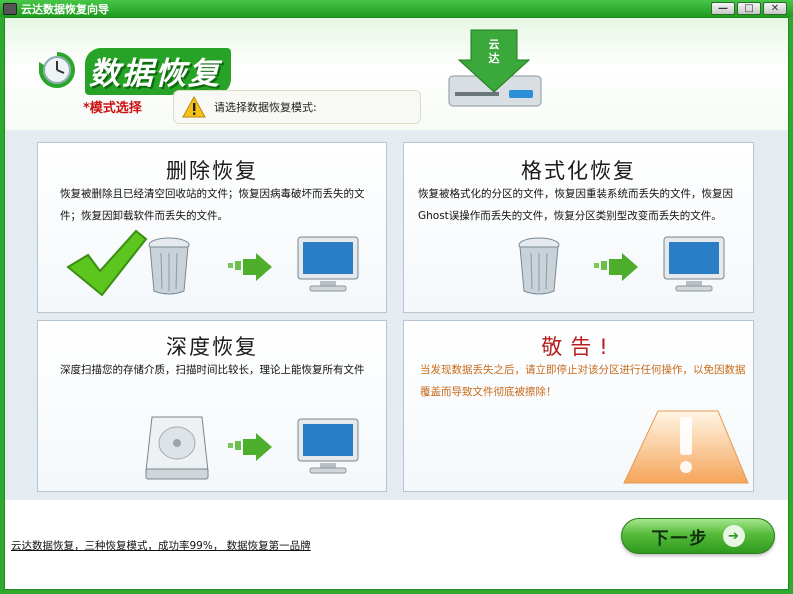 The height and width of the screenshot is (594, 793). I want to click on drive-logo: 云达, so click(494, 67).